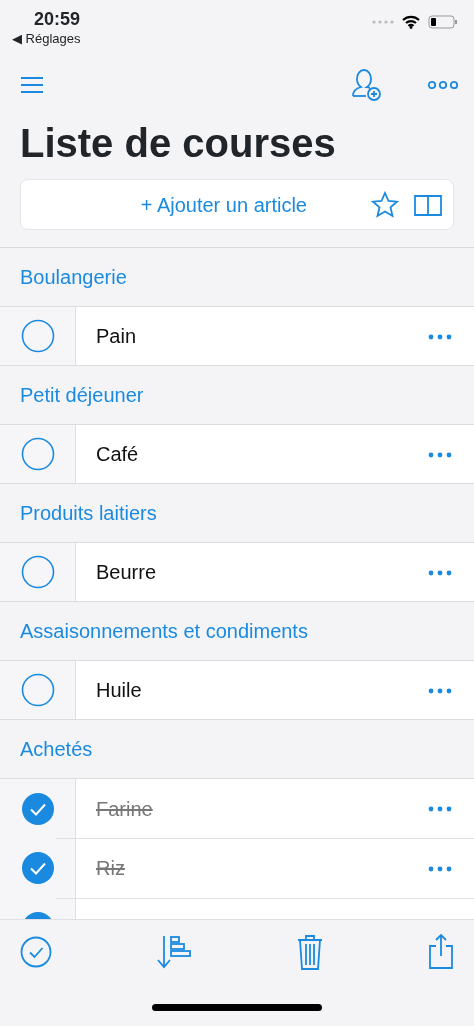 This screenshot has height=1026, width=474. Describe the element at coordinates (178, 143) in the screenshot. I see `list-title: Liste de courses` at that location.